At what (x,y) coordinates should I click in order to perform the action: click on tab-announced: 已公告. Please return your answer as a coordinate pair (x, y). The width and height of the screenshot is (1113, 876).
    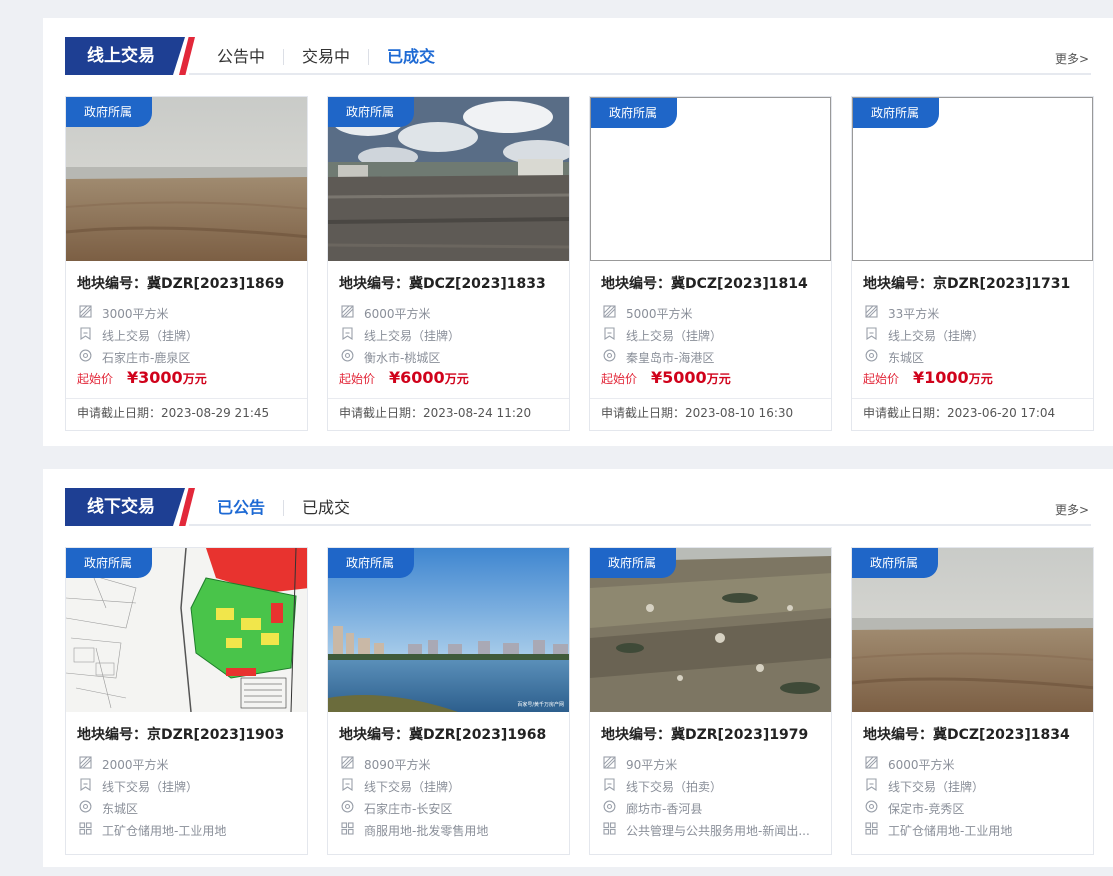
    Looking at the image, I should click on (241, 508).